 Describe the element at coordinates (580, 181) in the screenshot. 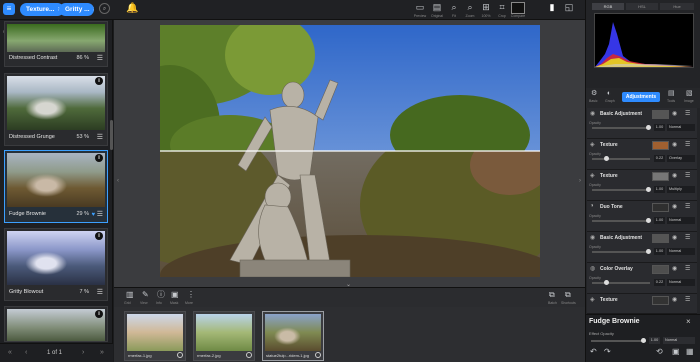

I see `collapse-right-icon: ›` at that location.